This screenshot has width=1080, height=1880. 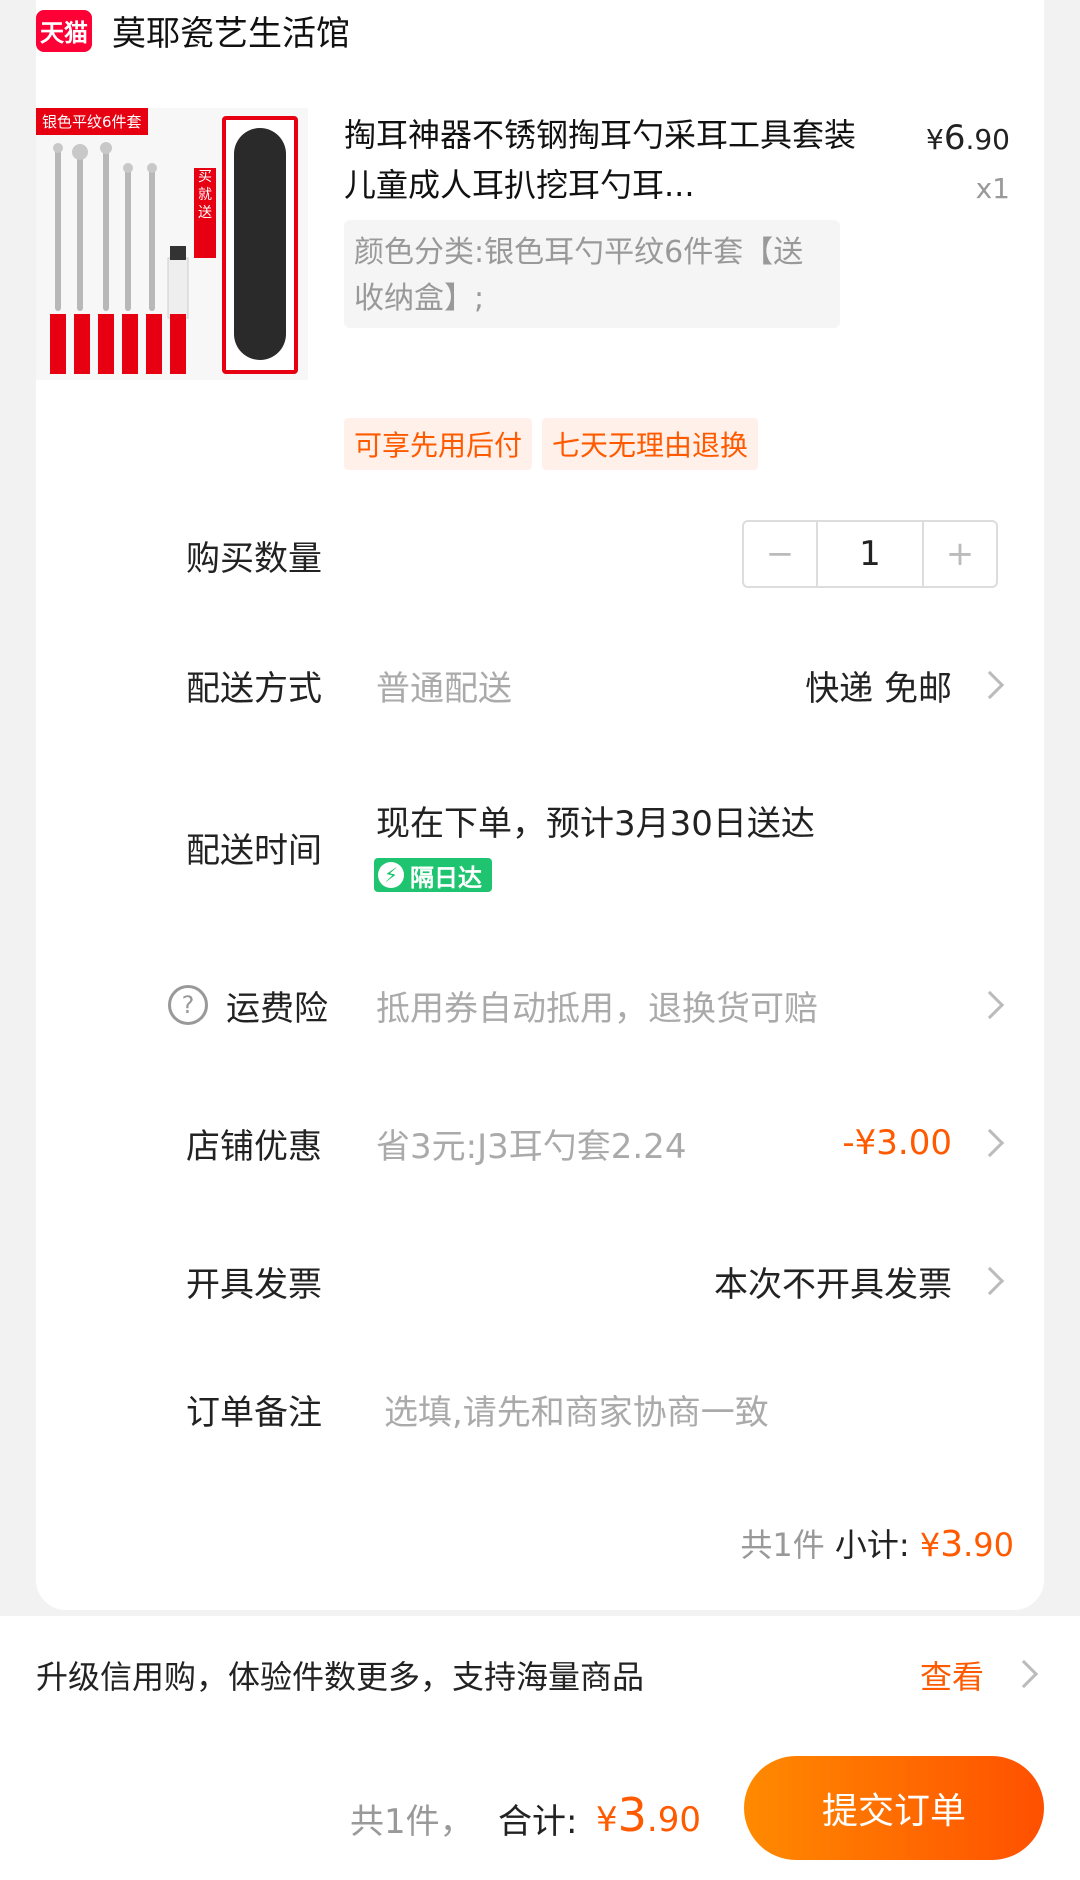 What do you see at coordinates (632, 1815) in the screenshot?
I see `total-int: 3` at bounding box center [632, 1815].